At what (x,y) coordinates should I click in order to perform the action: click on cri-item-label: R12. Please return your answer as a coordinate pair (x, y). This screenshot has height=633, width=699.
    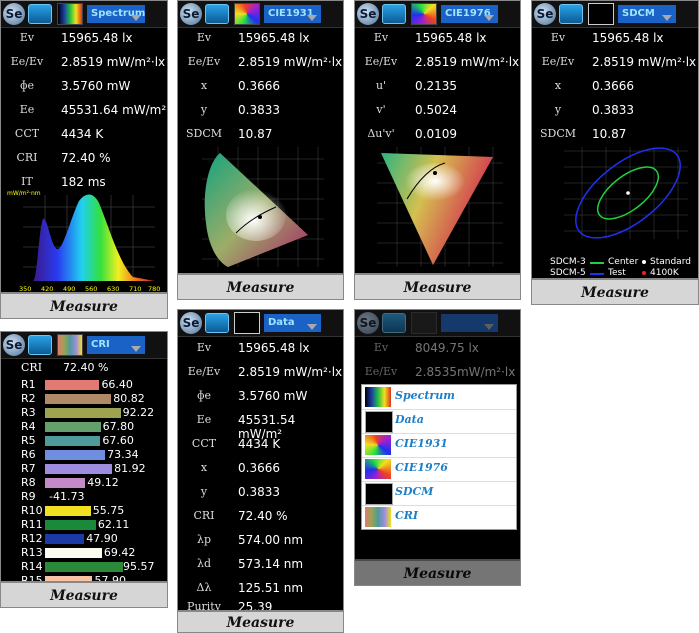
    Looking at the image, I should click on (32, 538).